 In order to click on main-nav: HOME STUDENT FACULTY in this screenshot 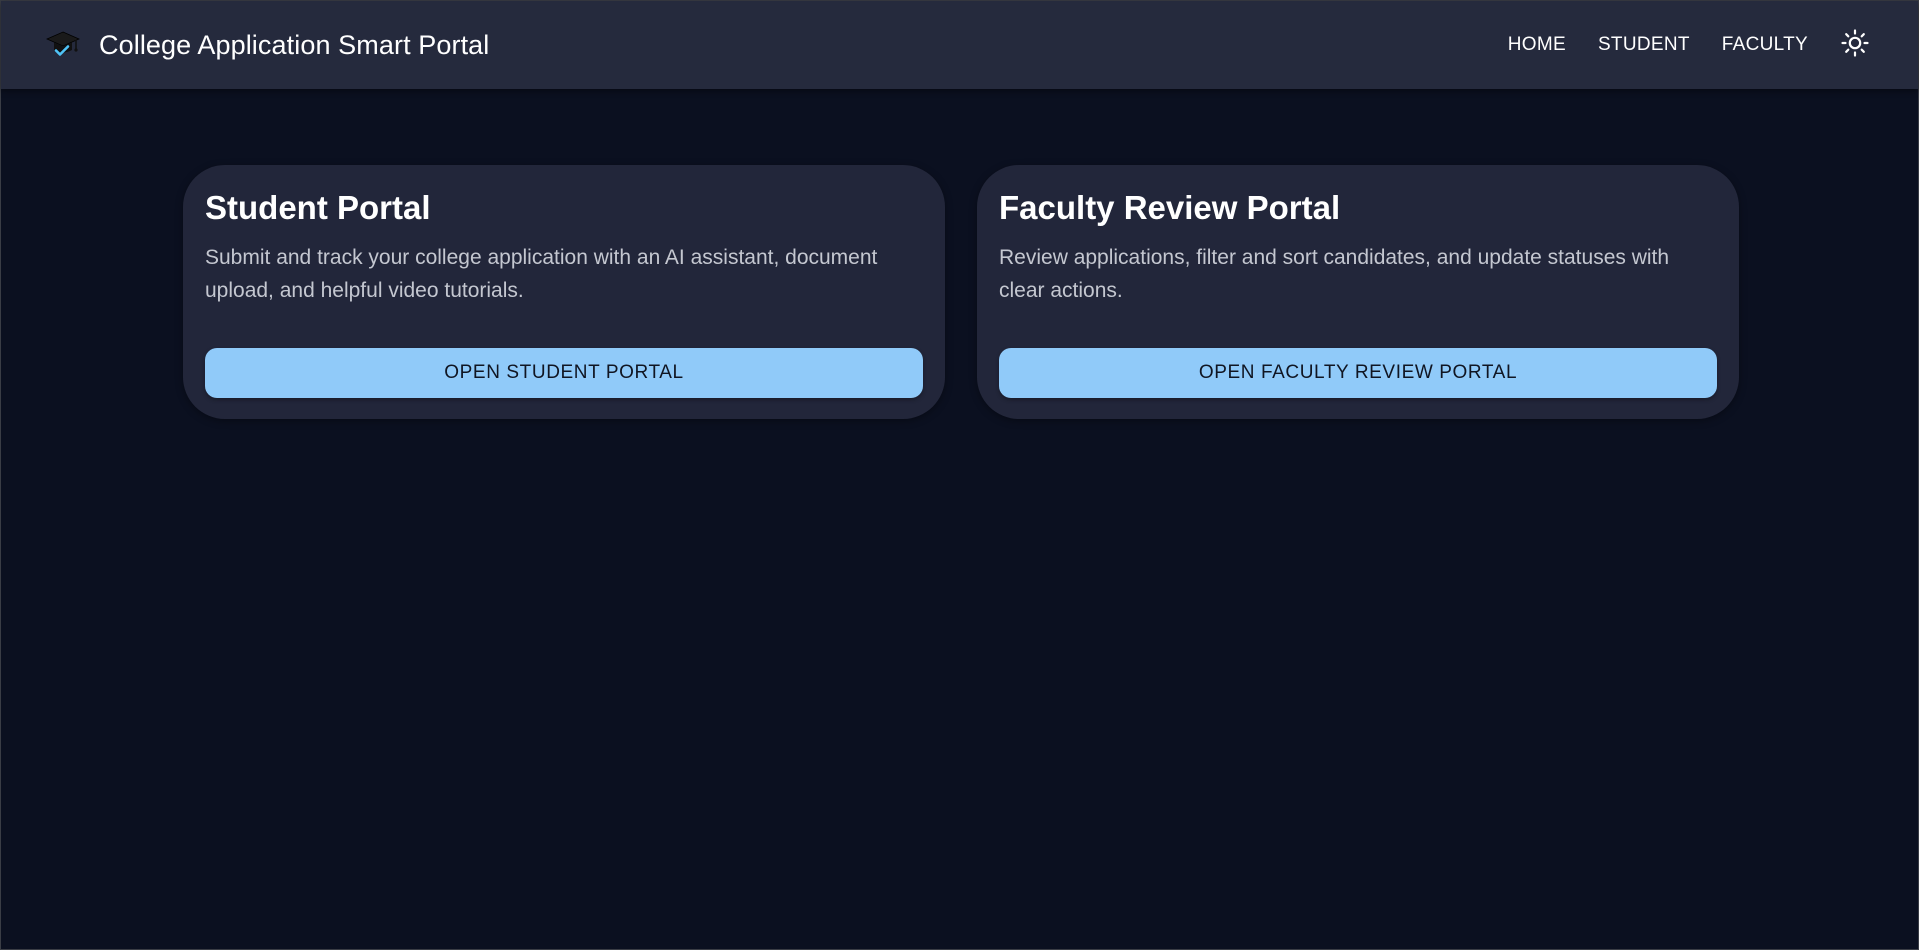, I will do `click(1684, 45)`.